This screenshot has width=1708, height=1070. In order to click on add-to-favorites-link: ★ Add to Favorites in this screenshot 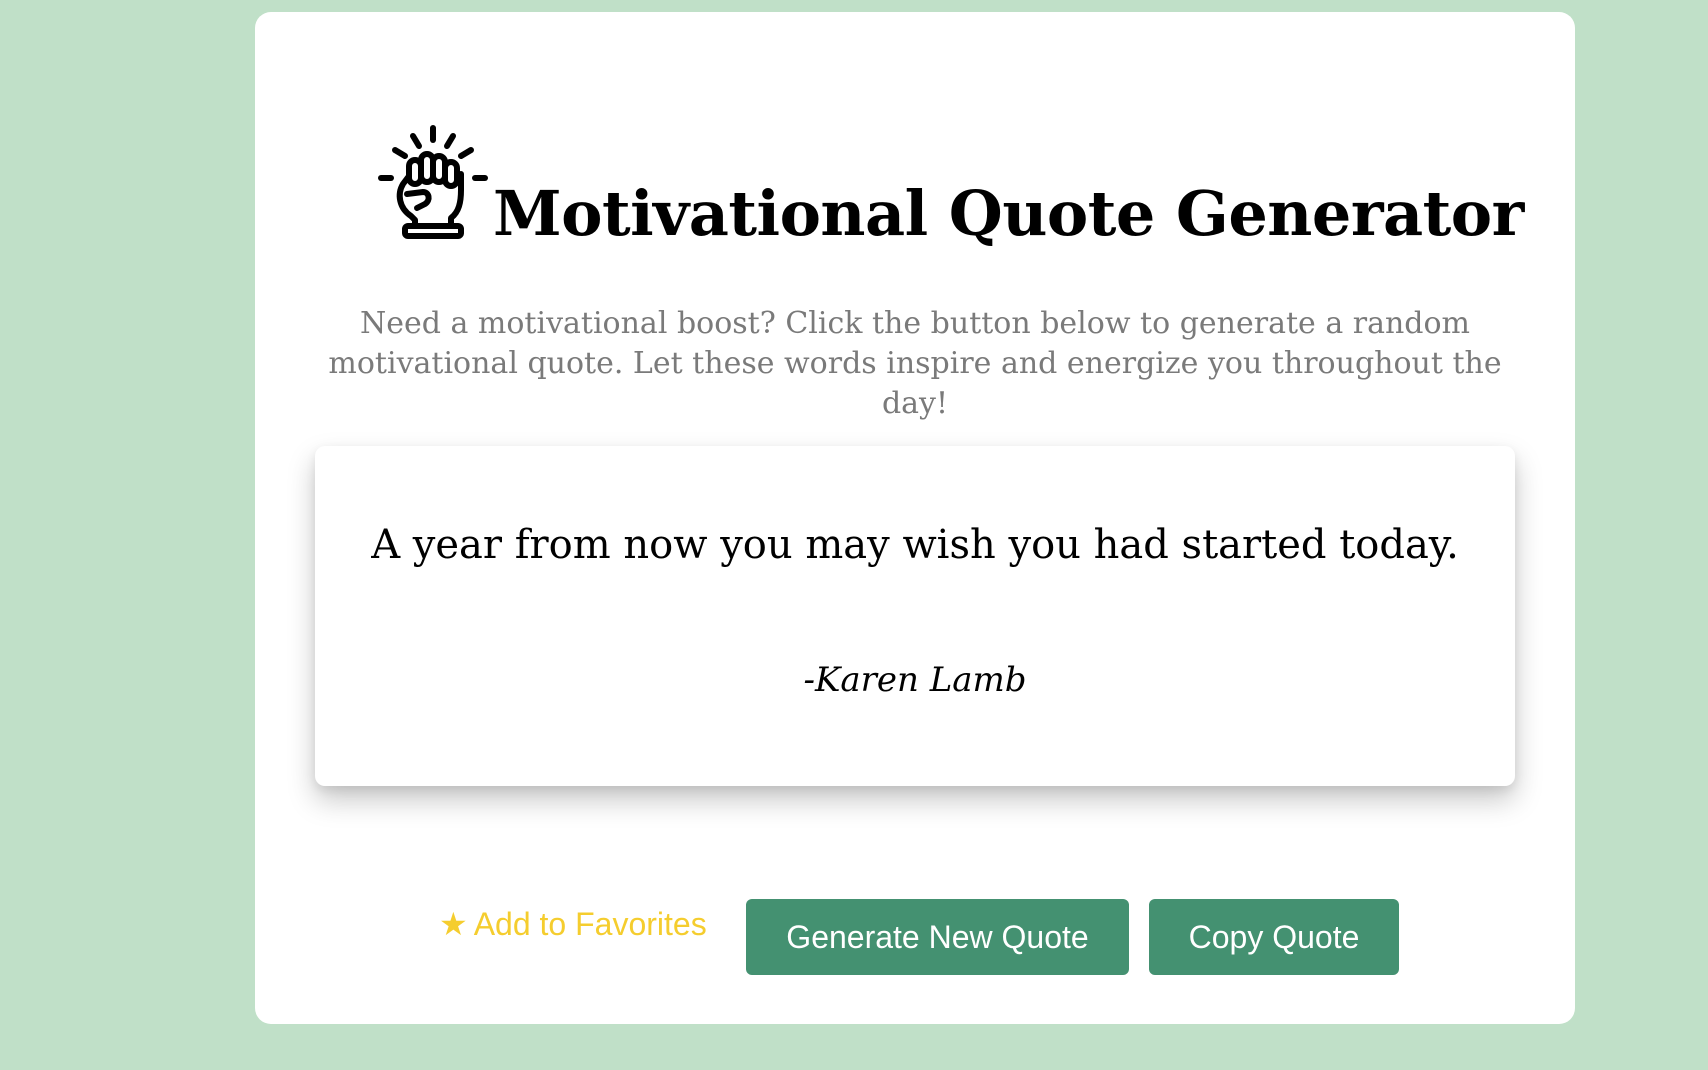, I will do `click(573, 924)`.